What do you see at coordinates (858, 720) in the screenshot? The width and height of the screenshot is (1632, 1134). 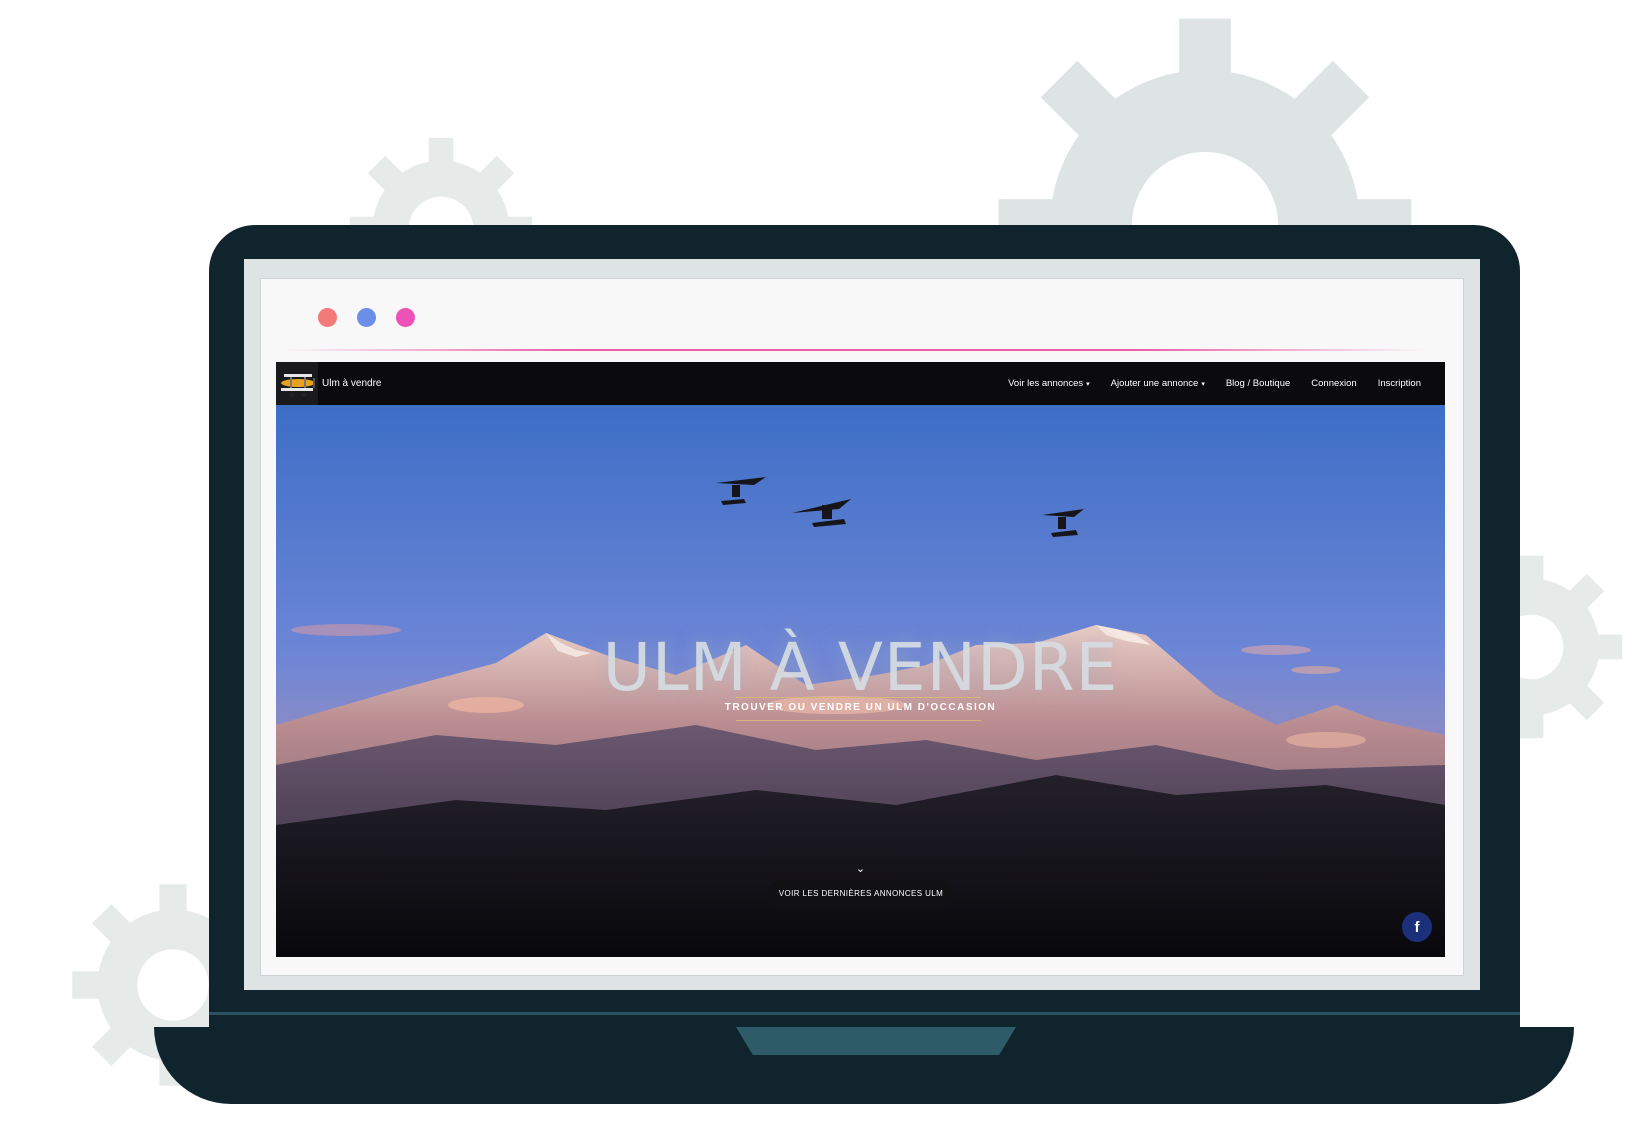 I see `hero-divider-bottom` at bounding box center [858, 720].